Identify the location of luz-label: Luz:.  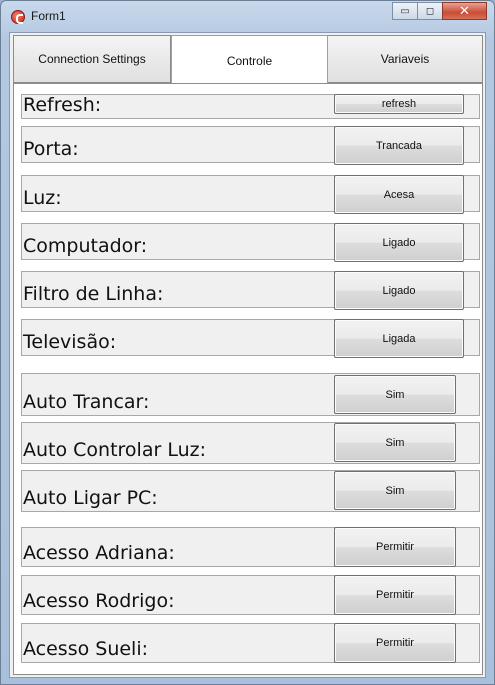
(42, 198).